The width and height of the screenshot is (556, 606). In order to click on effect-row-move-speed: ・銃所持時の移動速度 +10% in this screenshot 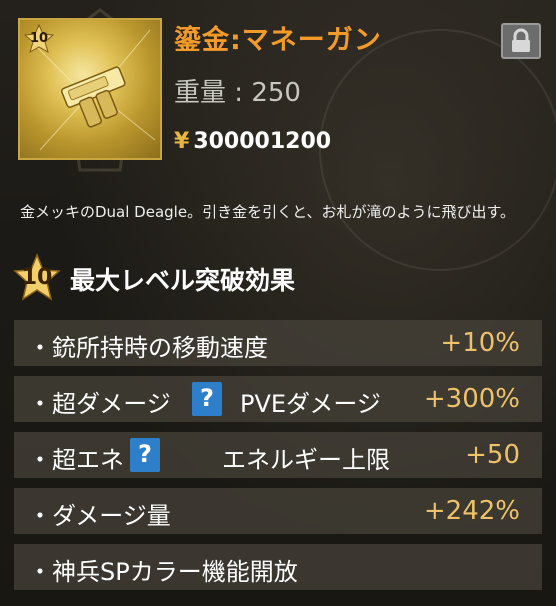, I will do `click(278, 343)`.